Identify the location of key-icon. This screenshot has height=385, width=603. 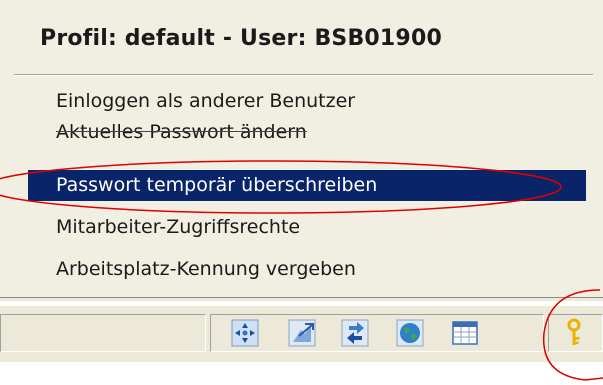
(574, 333).